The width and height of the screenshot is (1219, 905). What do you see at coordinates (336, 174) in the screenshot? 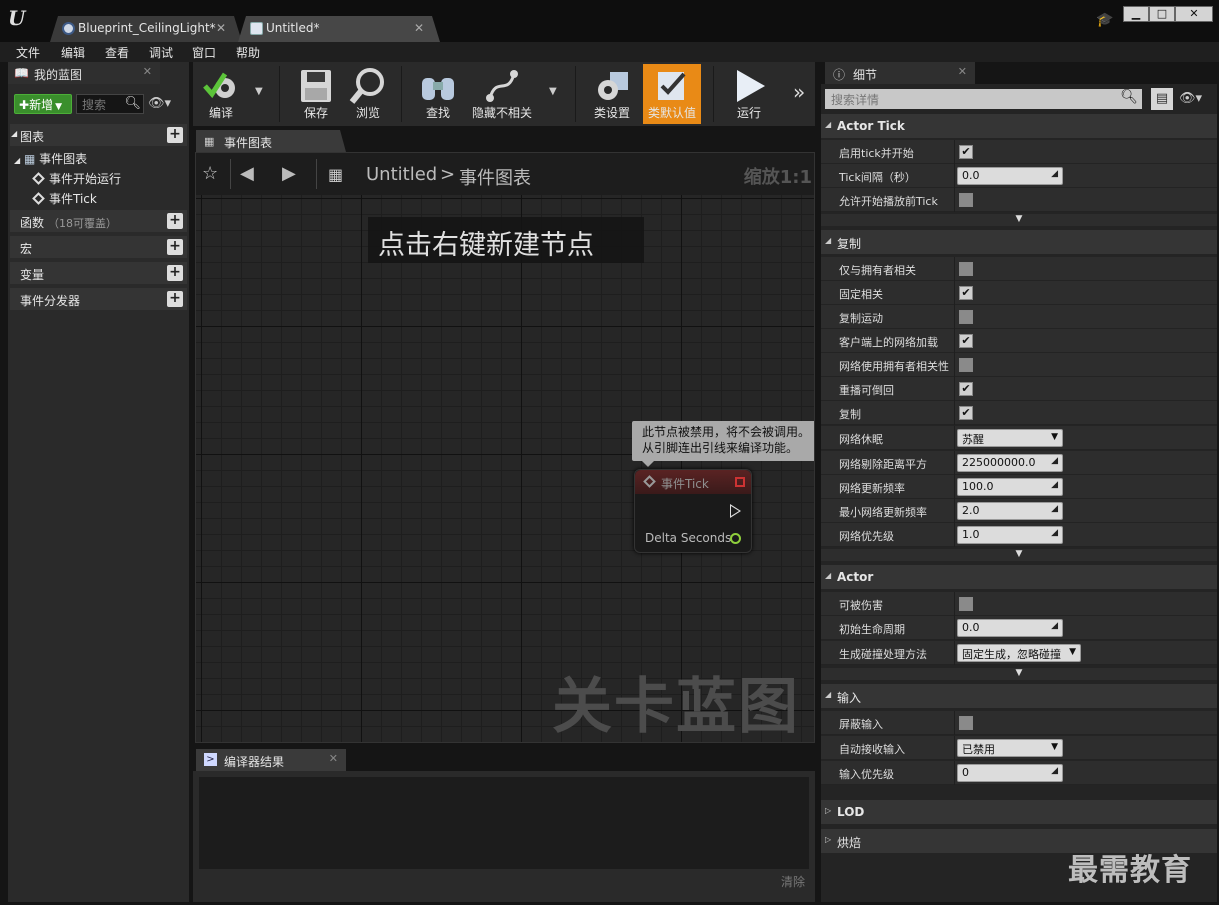
I see `graph-grid-icon: ▦` at bounding box center [336, 174].